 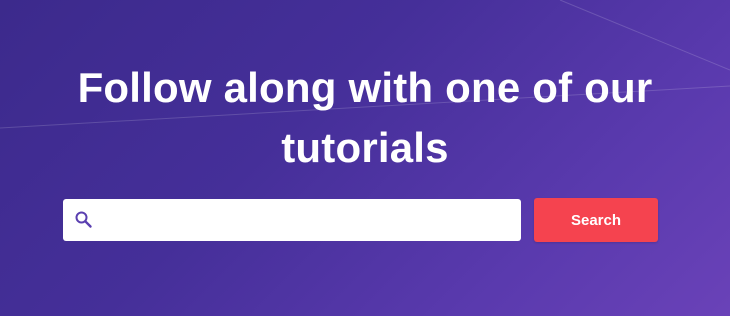 I want to click on search-form: Search, so click(x=360, y=220).